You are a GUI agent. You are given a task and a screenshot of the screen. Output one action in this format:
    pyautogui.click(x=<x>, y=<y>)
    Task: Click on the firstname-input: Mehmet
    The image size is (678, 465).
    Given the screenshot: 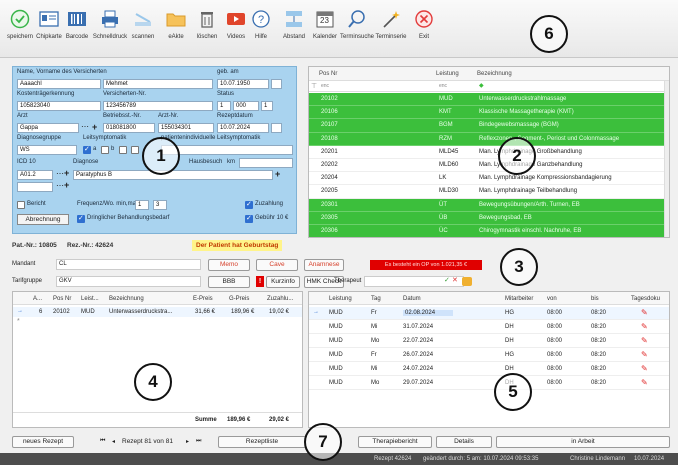 What is the action you would take?
    pyautogui.click(x=158, y=84)
    